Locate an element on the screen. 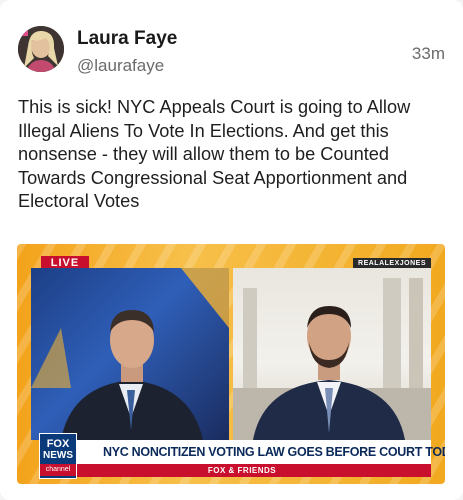 Image resolution: width=463 pixels, height=500 pixels. author-name: Laura Faye is located at coordinates (127, 39).